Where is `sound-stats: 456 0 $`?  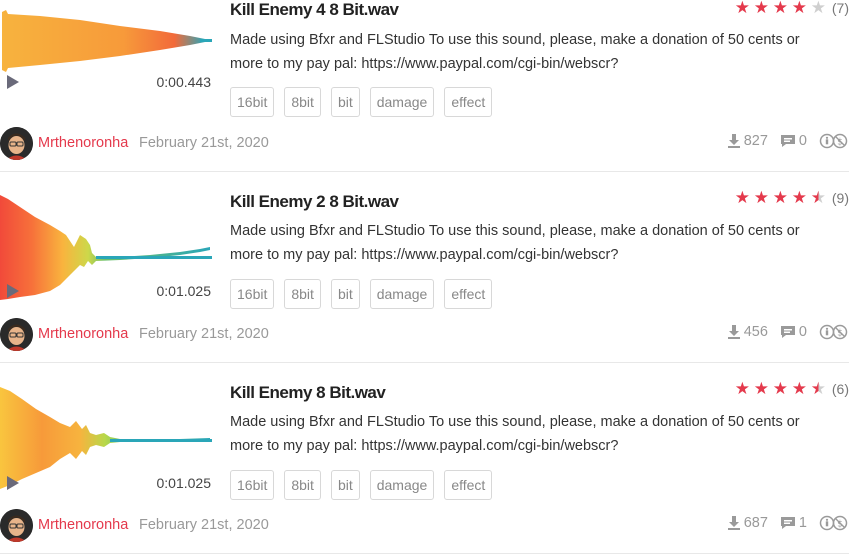
sound-stats: 456 0 $ is located at coordinates (788, 332).